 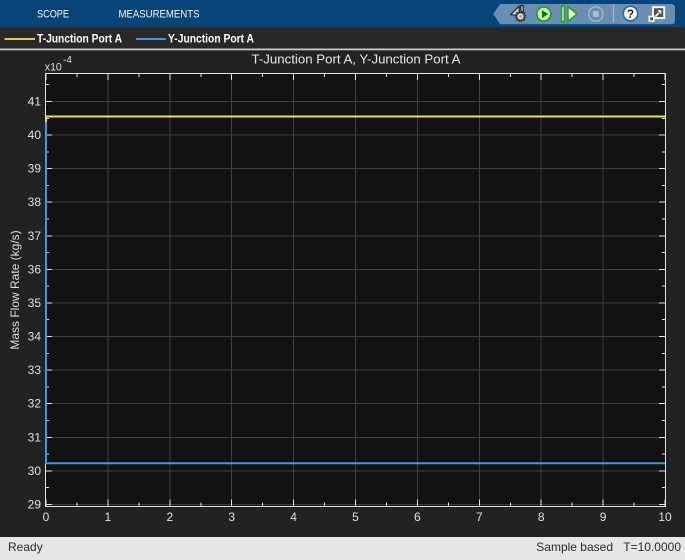 I want to click on svg-text: Mass Flow Rate (kg/s), so click(x=15, y=289).